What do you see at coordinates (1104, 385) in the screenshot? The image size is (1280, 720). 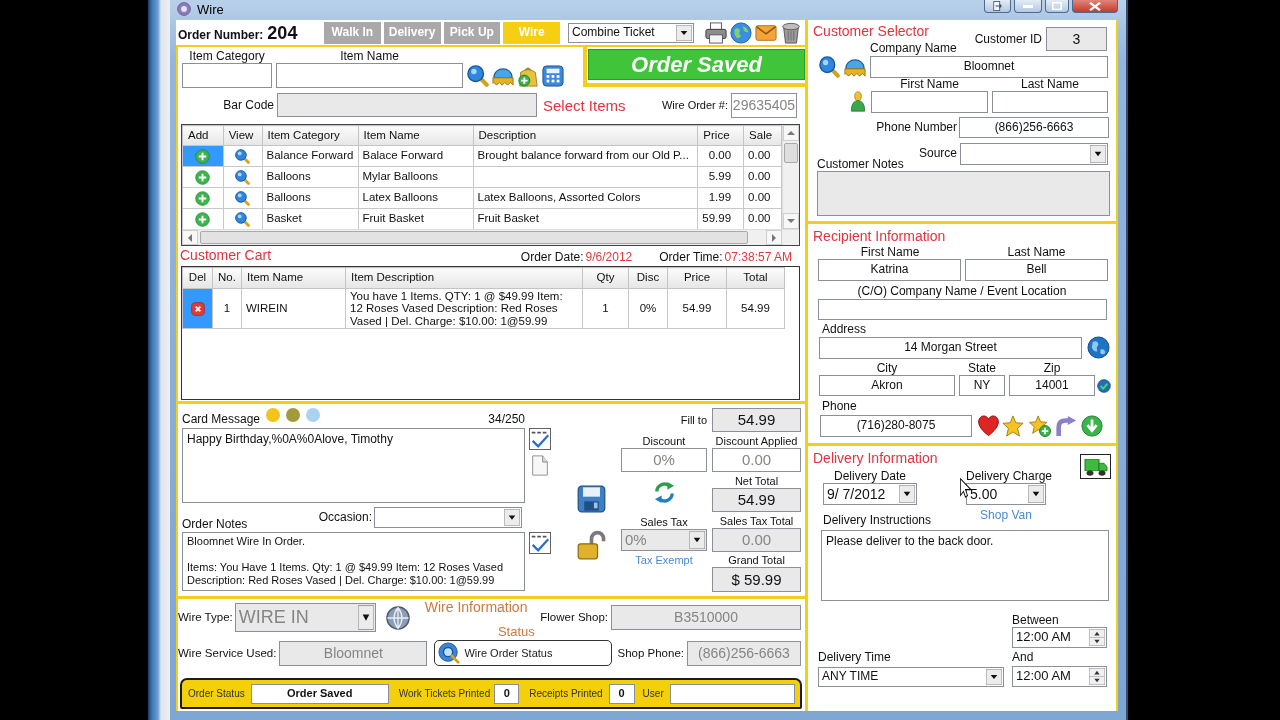 I see `check-icon` at bounding box center [1104, 385].